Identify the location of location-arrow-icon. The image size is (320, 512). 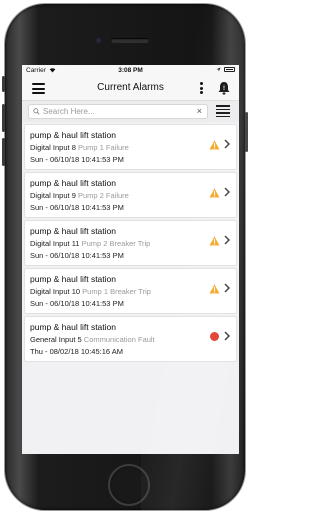
(218, 69).